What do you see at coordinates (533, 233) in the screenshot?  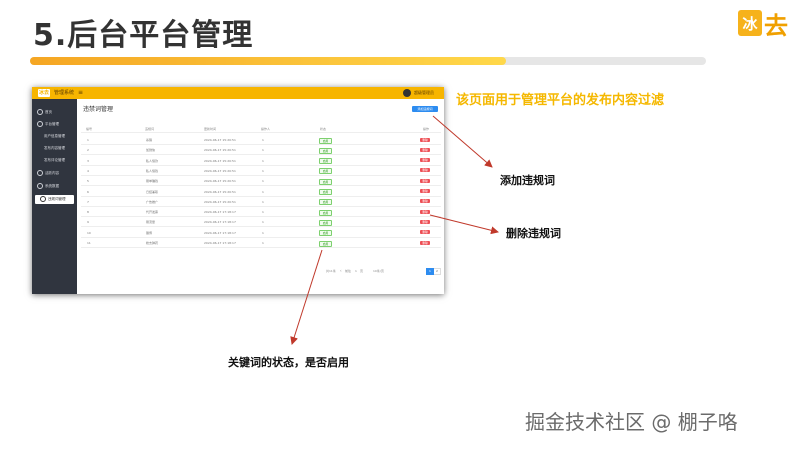 I see `annotation-delete: 删除违规词` at bounding box center [533, 233].